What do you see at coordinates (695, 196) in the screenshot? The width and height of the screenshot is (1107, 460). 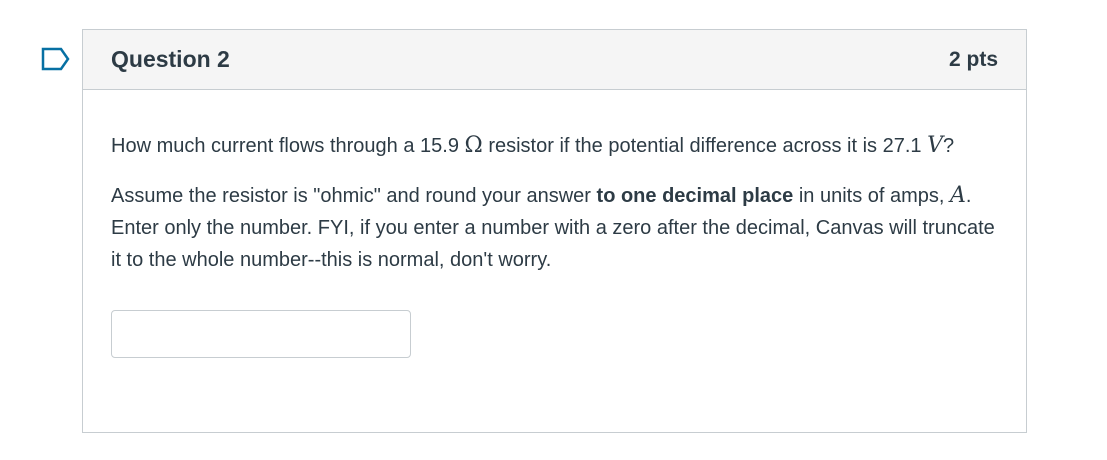 I see `instructions-emphasis: to one decimal place` at bounding box center [695, 196].